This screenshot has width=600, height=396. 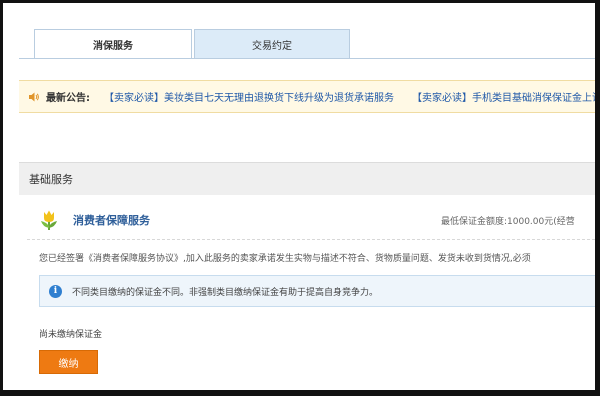 What do you see at coordinates (249, 96) in the screenshot?
I see `announcement-link: 【卖家必读】美妆类目七天无理由退换货下线升级为退货承诺服务` at bounding box center [249, 96].